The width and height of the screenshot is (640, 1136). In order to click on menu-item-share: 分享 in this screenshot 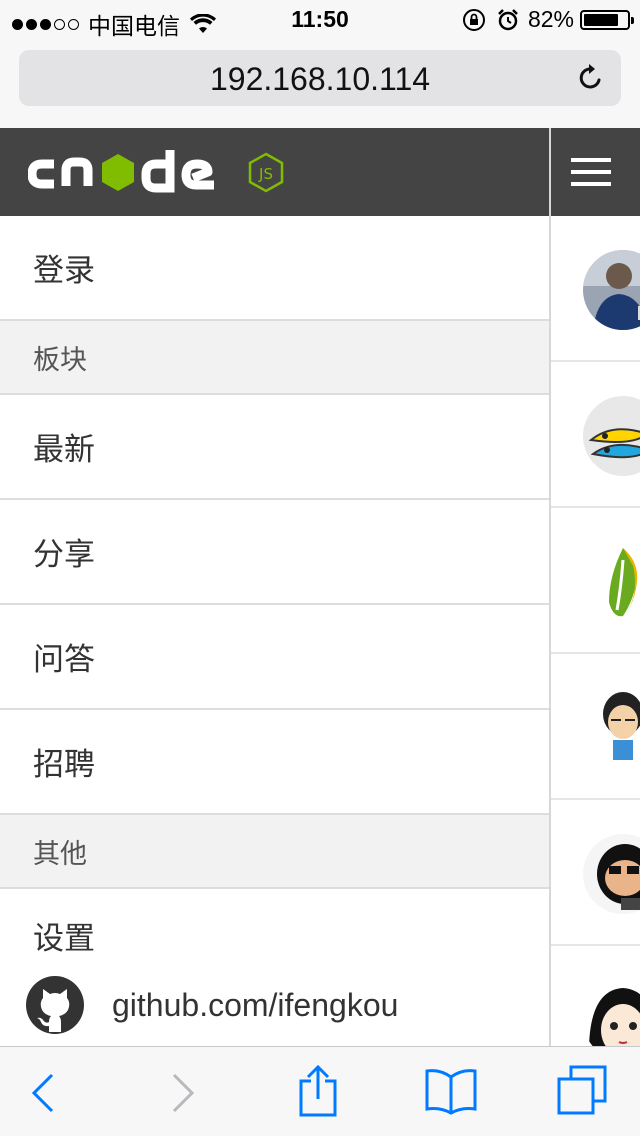, I will do `click(275, 552)`.